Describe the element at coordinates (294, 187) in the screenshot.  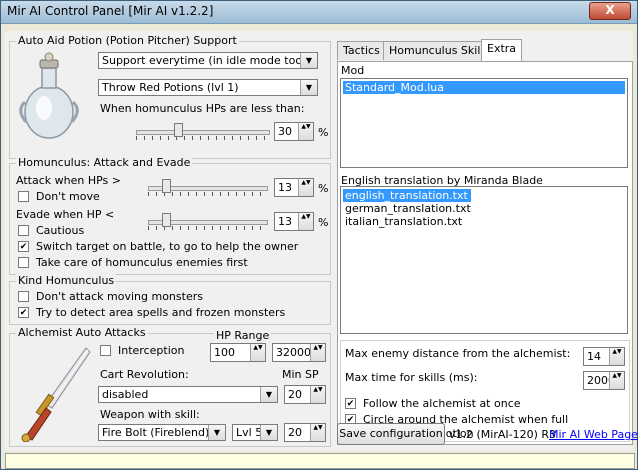
I see `attack-hp-spinner: 13 ▲▼` at that location.